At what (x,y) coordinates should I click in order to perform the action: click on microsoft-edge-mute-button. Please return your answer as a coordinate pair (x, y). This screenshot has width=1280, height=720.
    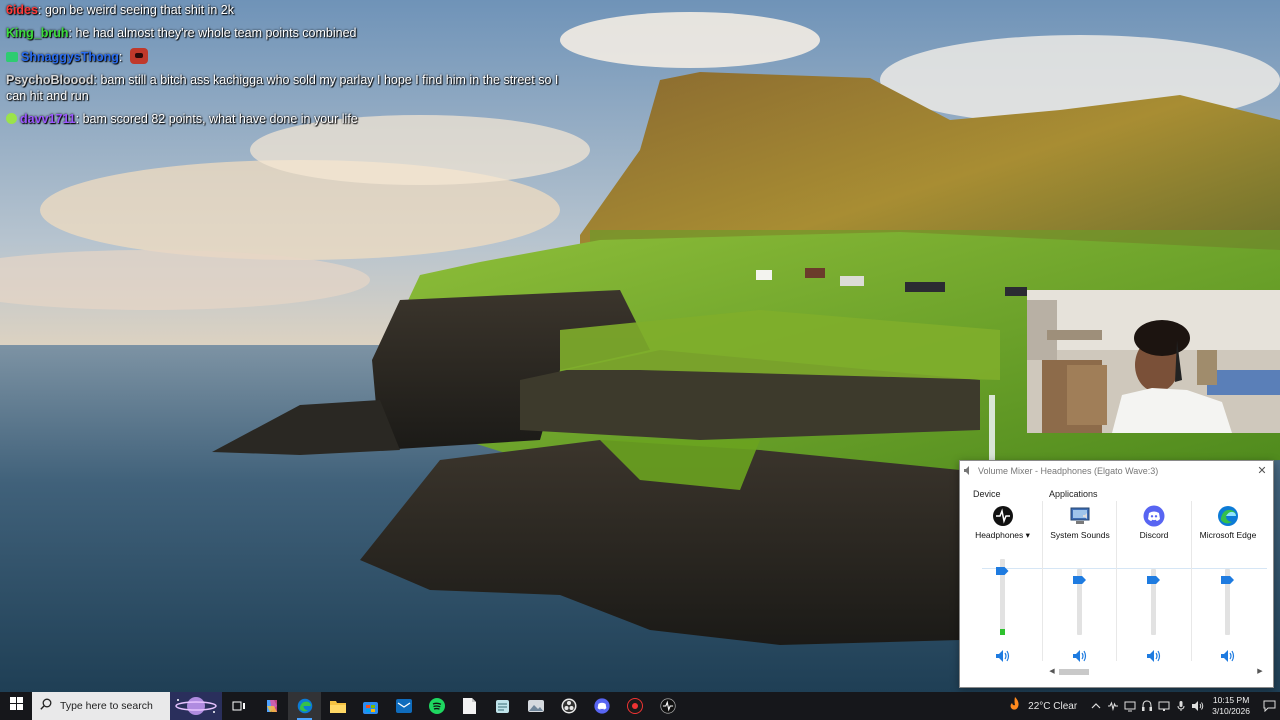
    Looking at the image, I should click on (1228, 655).